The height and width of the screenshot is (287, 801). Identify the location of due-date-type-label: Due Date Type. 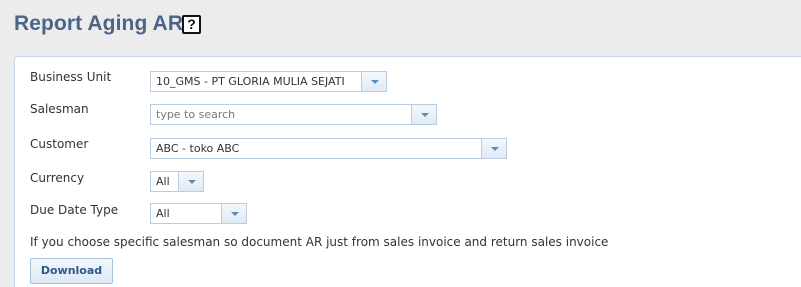
(74, 210).